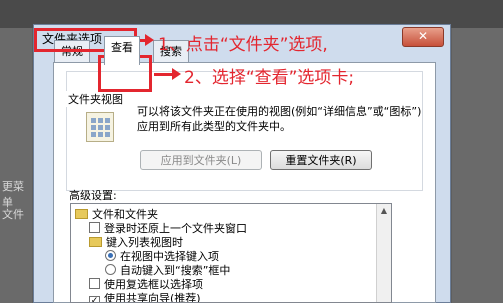 The width and height of the screenshot is (503, 303). What do you see at coordinates (176, 74) in the screenshot?
I see `arrow-head-step2` at bounding box center [176, 74].